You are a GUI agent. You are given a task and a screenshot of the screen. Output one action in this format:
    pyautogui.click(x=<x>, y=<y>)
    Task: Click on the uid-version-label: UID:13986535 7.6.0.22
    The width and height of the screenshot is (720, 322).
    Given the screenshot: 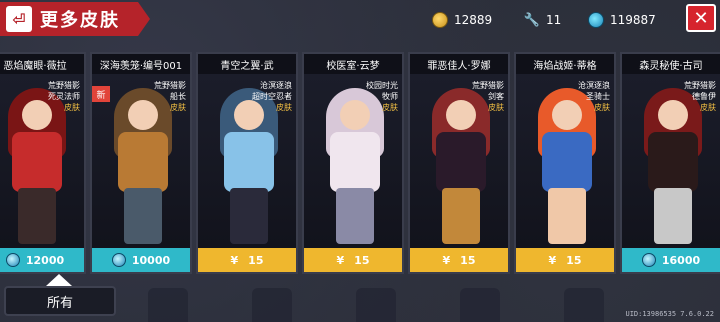 What is the action you would take?
    pyautogui.click(x=669, y=314)
    